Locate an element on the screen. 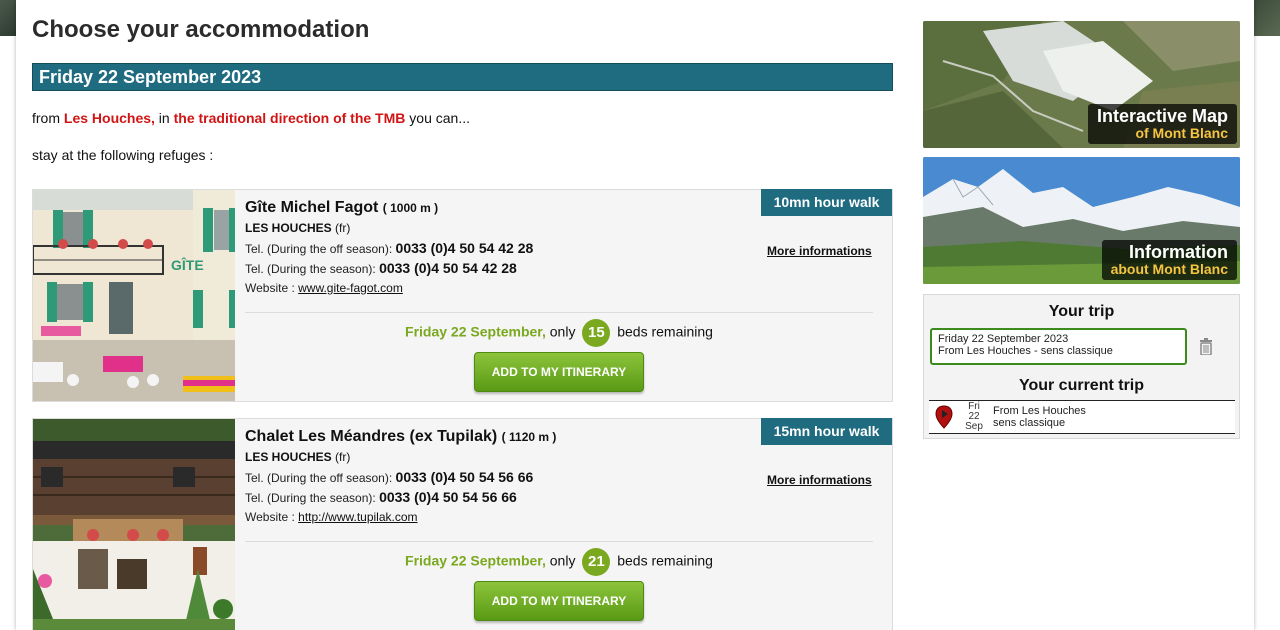 The width and height of the screenshot is (1280, 630). map-marker-icon is located at coordinates (944, 417).